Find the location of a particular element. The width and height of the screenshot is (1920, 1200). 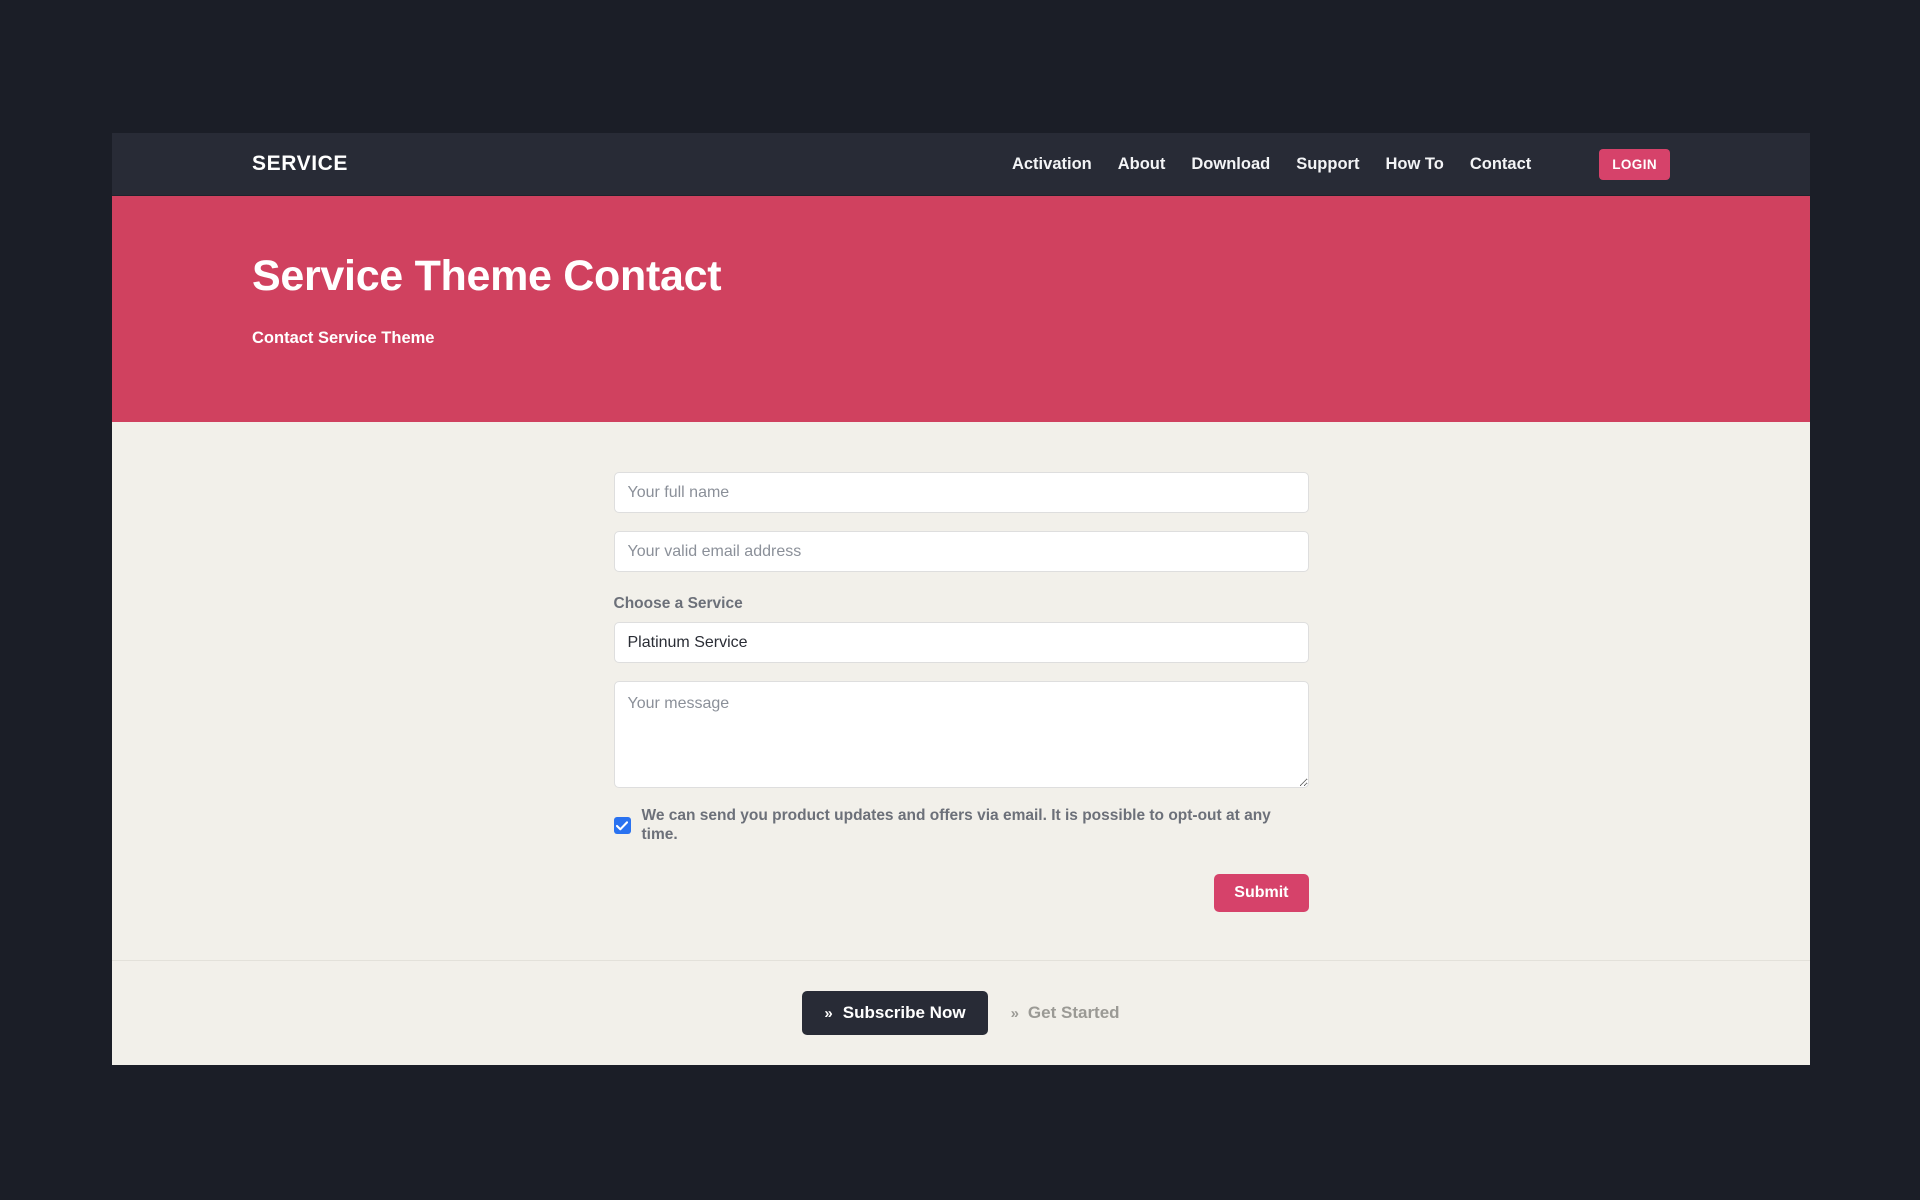

site-footer: » Subscribe Now » Get Started is located at coordinates (961, 1012).